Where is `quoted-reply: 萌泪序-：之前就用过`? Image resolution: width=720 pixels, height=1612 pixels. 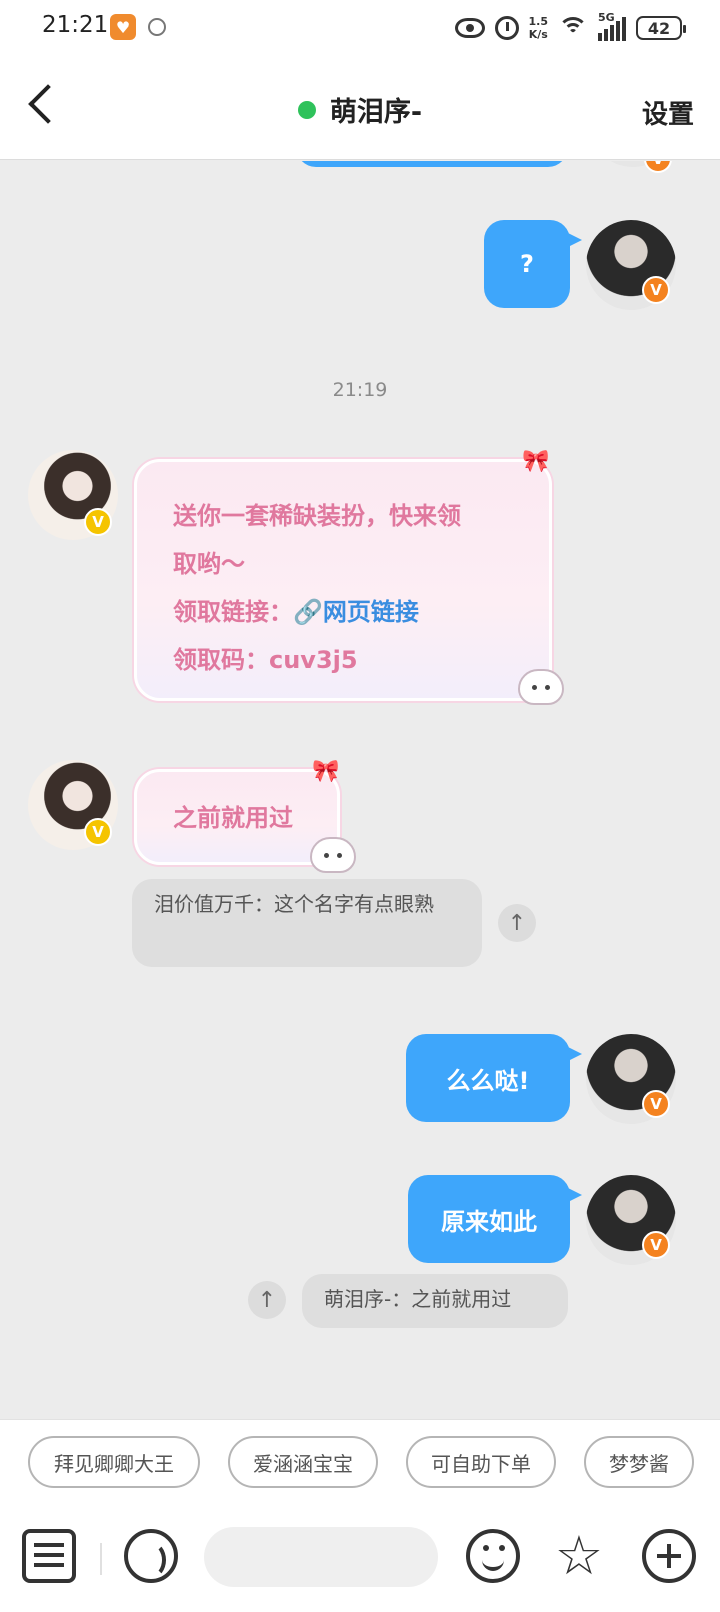
quoted-reply: 萌泪序-：之前就用过 is located at coordinates (435, 1301).